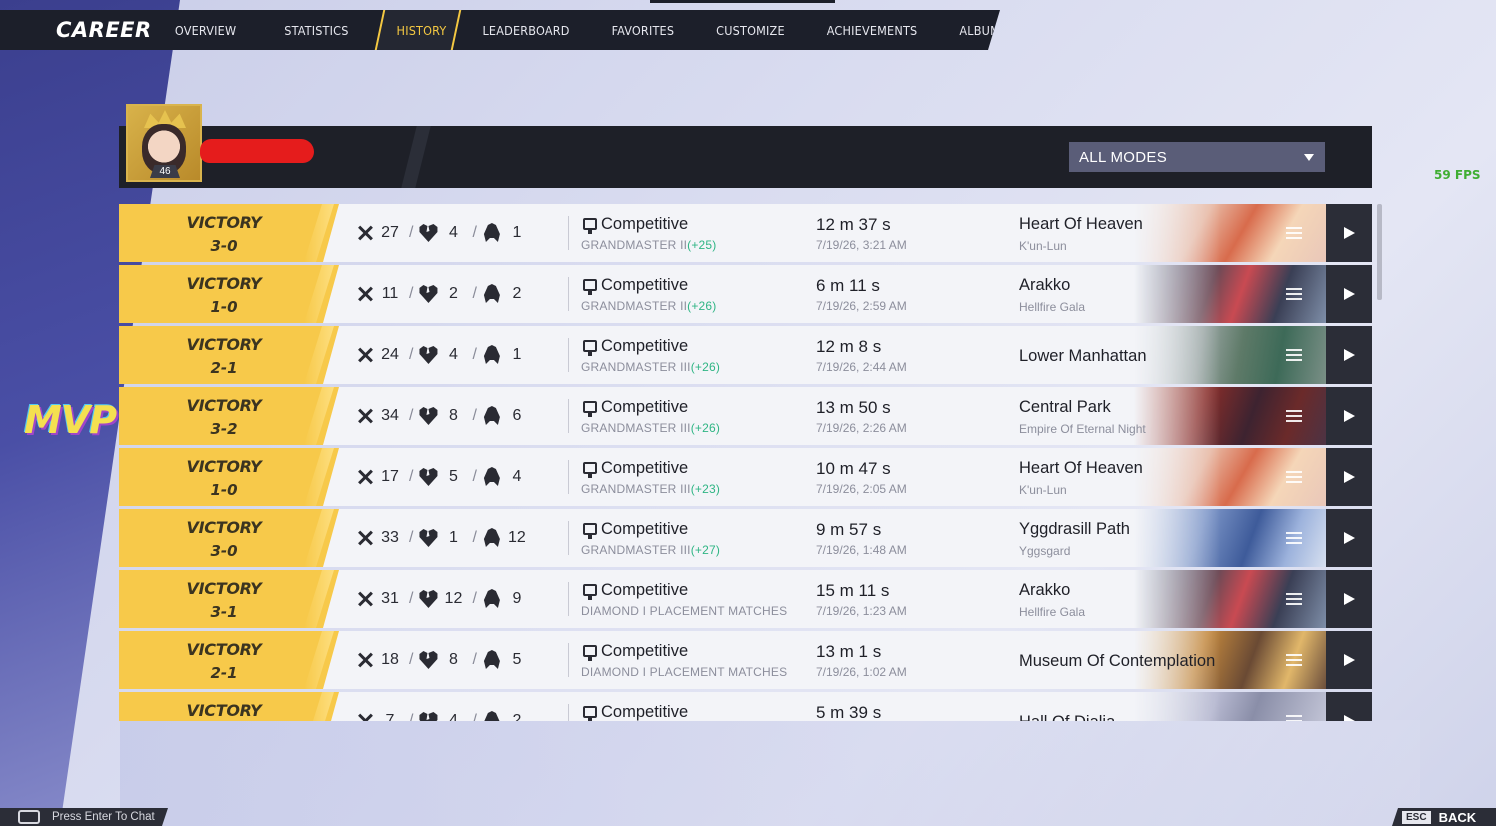 This screenshot has width=1496, height=826. What do you see at coordinates (453, 415) in the screenshot?
I see `deaths-value: 8` at bounding box center [453, 415].